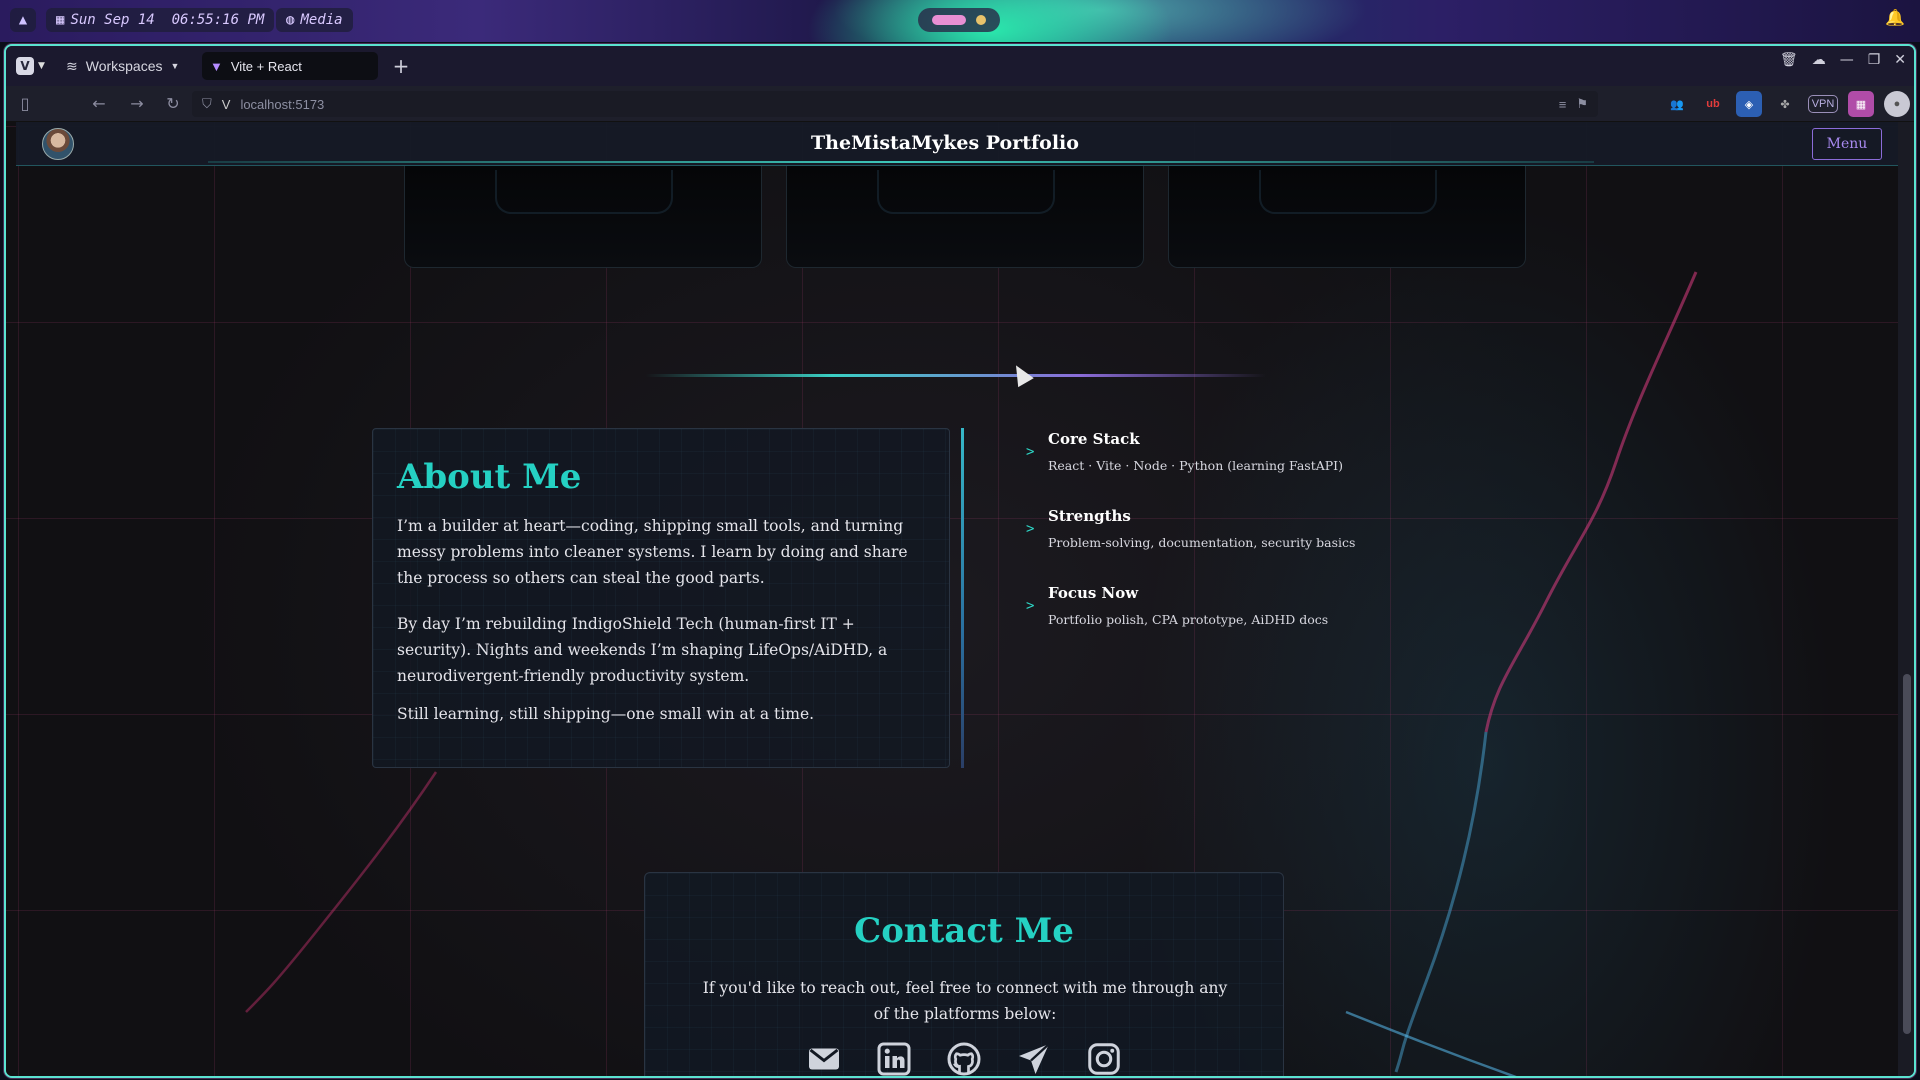 The image size is (1920, 1080). What do you see at coordinates (1582, 104) in the screenshot?
I see `bookmark-icon: ⚑` at bounding box center [1582, 104].